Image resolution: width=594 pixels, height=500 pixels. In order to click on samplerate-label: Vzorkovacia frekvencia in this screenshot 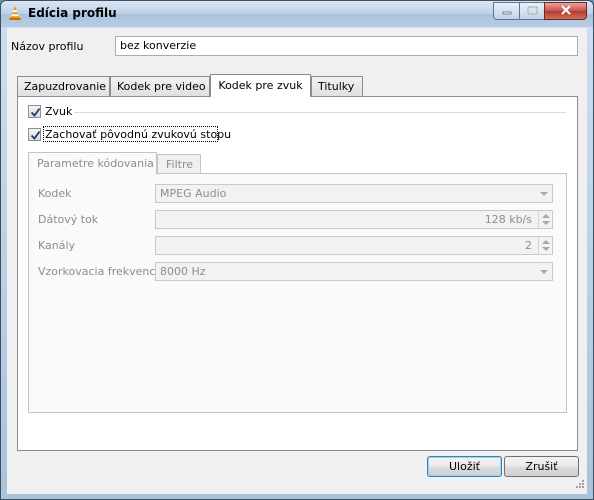, I will do `click(102, 271)`.